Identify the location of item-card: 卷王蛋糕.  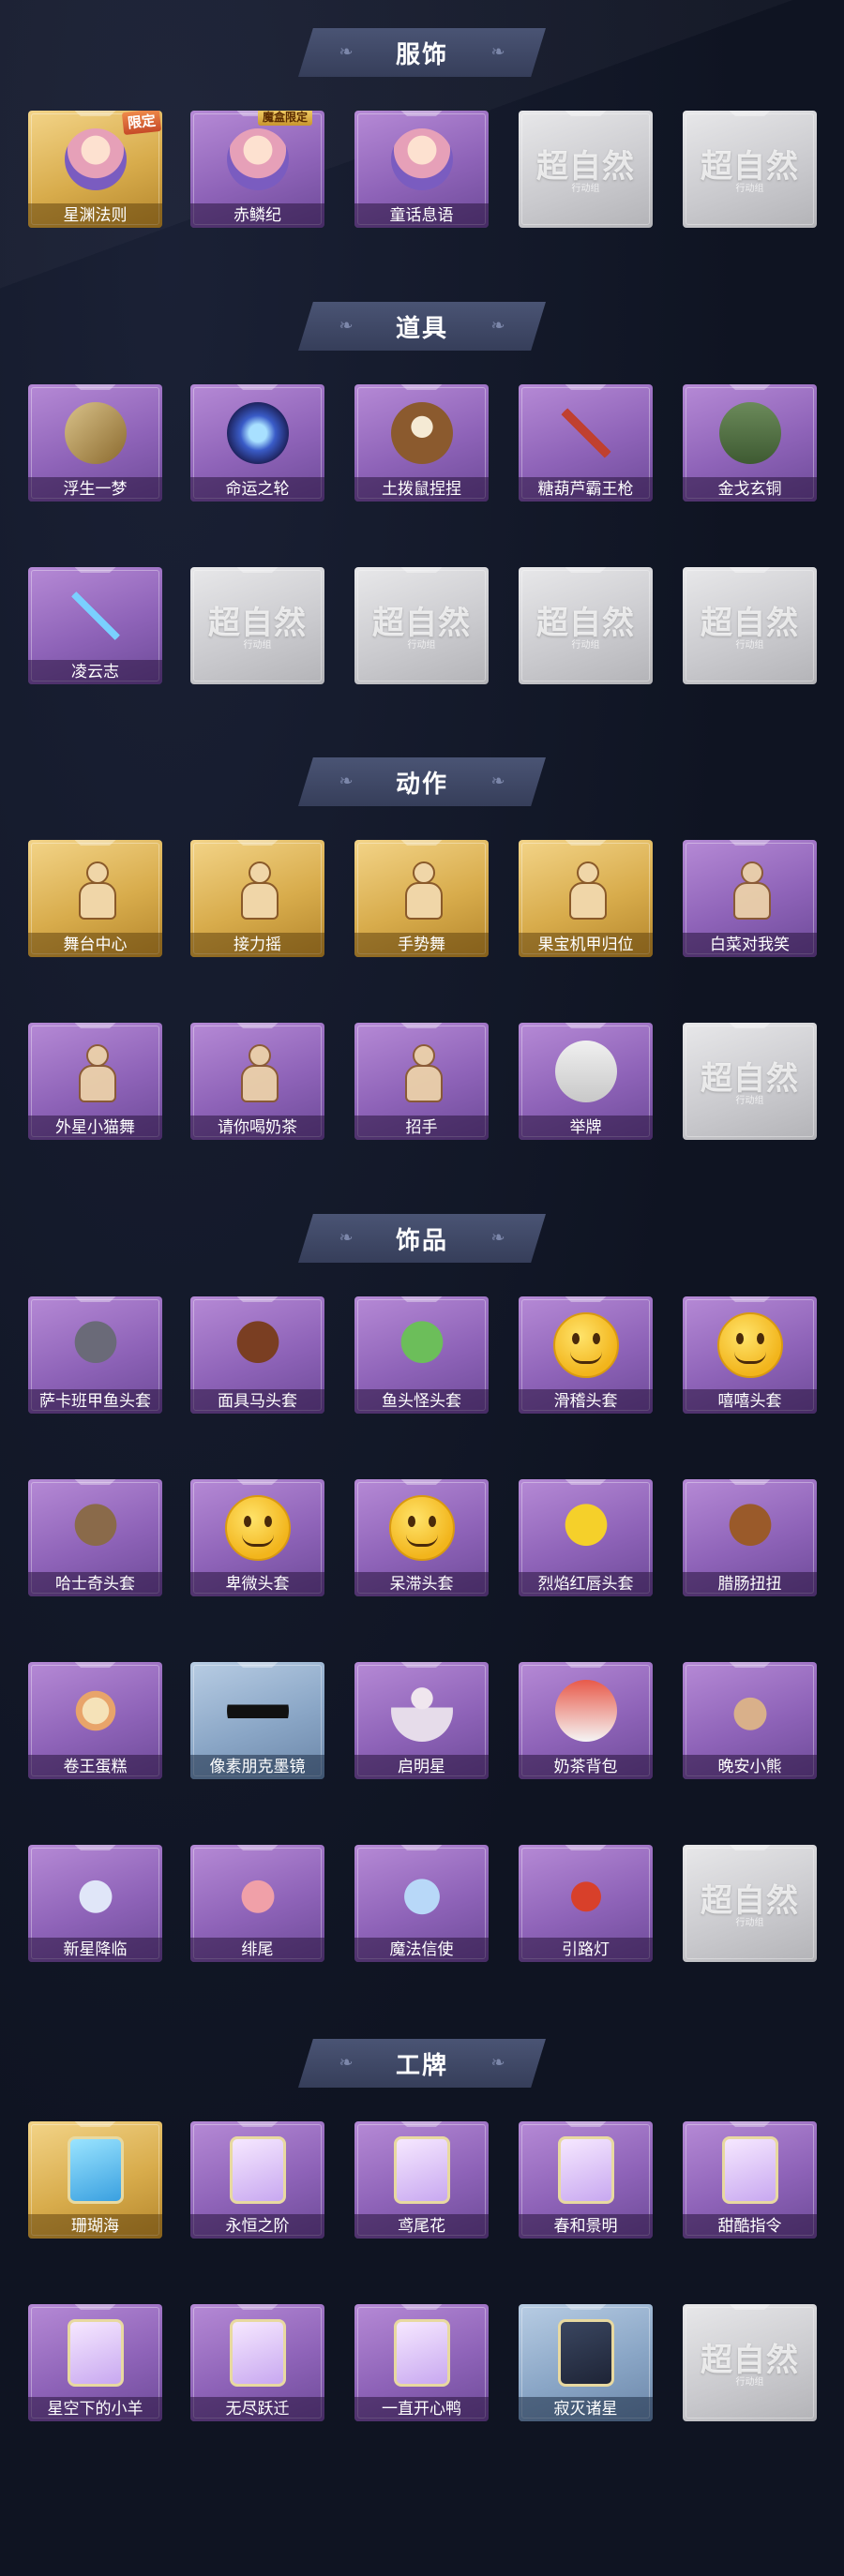
(95, 1721).